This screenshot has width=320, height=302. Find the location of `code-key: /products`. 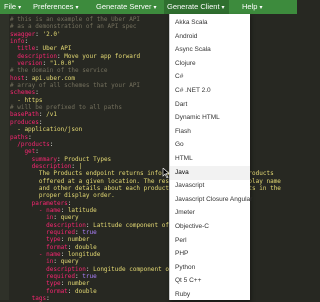

code-key: /products is located at coordinates (30, 144).